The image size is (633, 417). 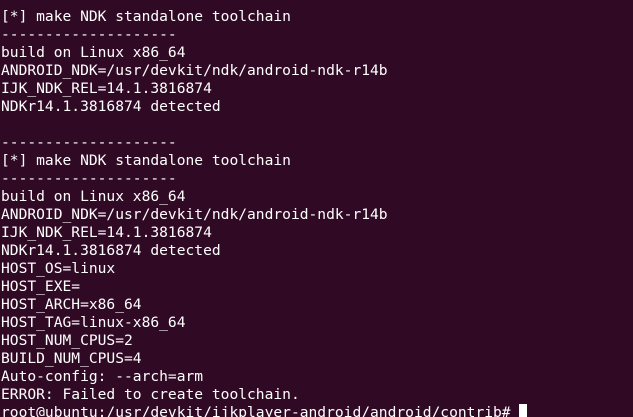 I want to click on terminal-line: Auto-config: --arch=arm, so click(x=102, y=376).